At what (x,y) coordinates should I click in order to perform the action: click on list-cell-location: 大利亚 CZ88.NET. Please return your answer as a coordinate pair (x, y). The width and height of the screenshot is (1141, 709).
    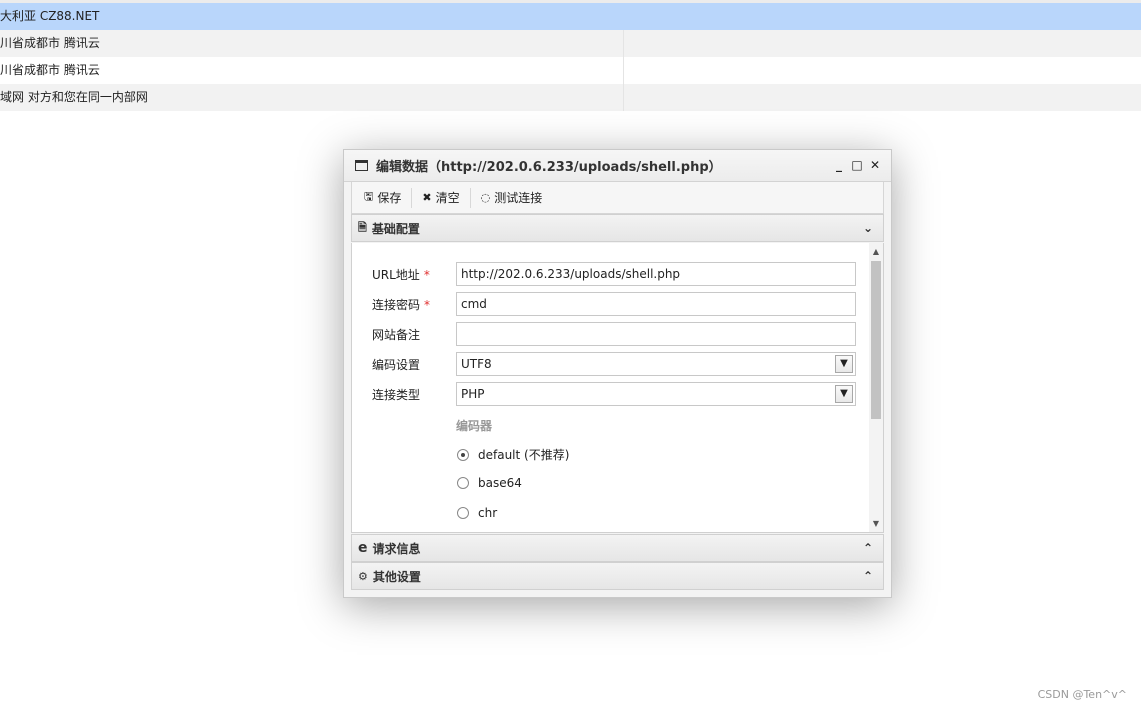
    Looking at the image, I should click on (312, 16).